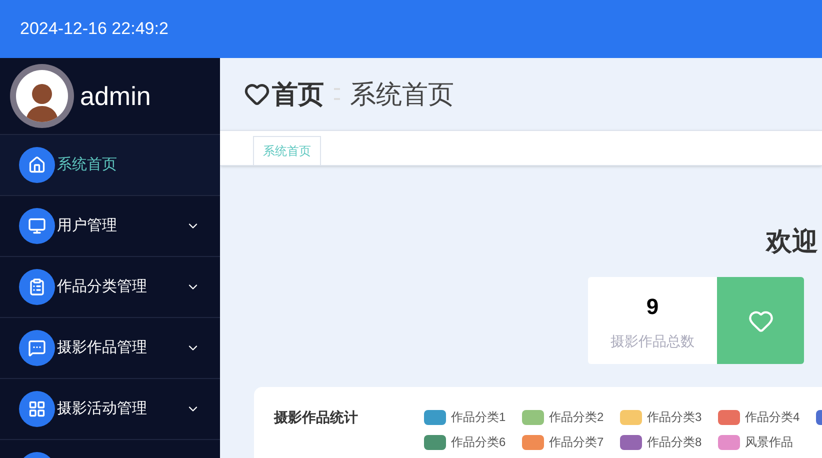 The image size is (822, 458). What do you see at coordinates (37, 165) in the screenshot?
I see `home-icon` at bounding box center [37, 165].